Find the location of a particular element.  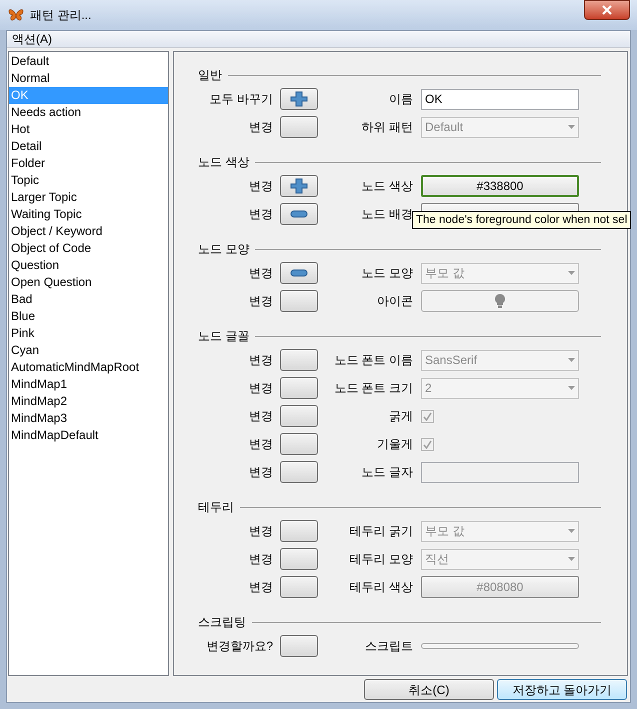

property-label: 노드 색상 is located at coordinates (387, 186).